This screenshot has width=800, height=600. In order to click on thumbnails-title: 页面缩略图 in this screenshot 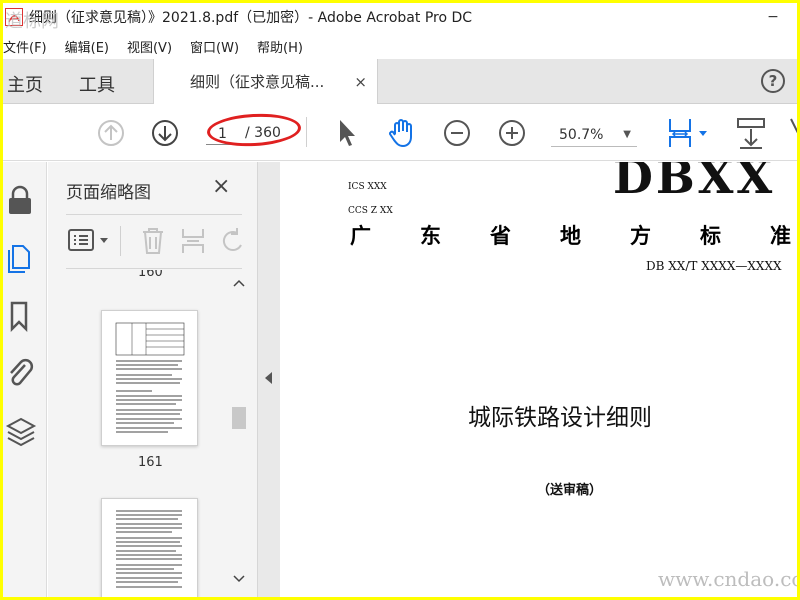, I will do `click(108, 193)`.